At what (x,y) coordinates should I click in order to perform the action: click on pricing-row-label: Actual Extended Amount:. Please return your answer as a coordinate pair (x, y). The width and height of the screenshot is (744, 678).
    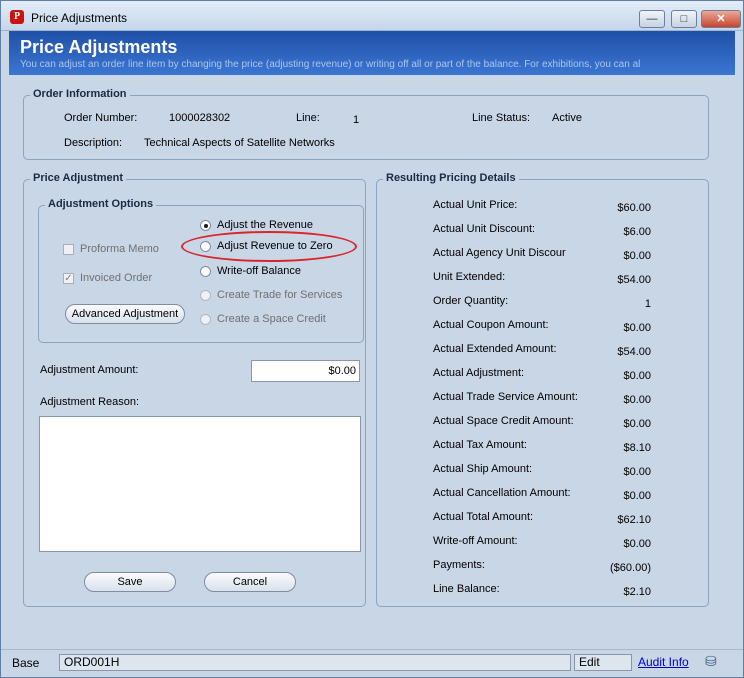
    Looking at the image, I should click on (495, 349).